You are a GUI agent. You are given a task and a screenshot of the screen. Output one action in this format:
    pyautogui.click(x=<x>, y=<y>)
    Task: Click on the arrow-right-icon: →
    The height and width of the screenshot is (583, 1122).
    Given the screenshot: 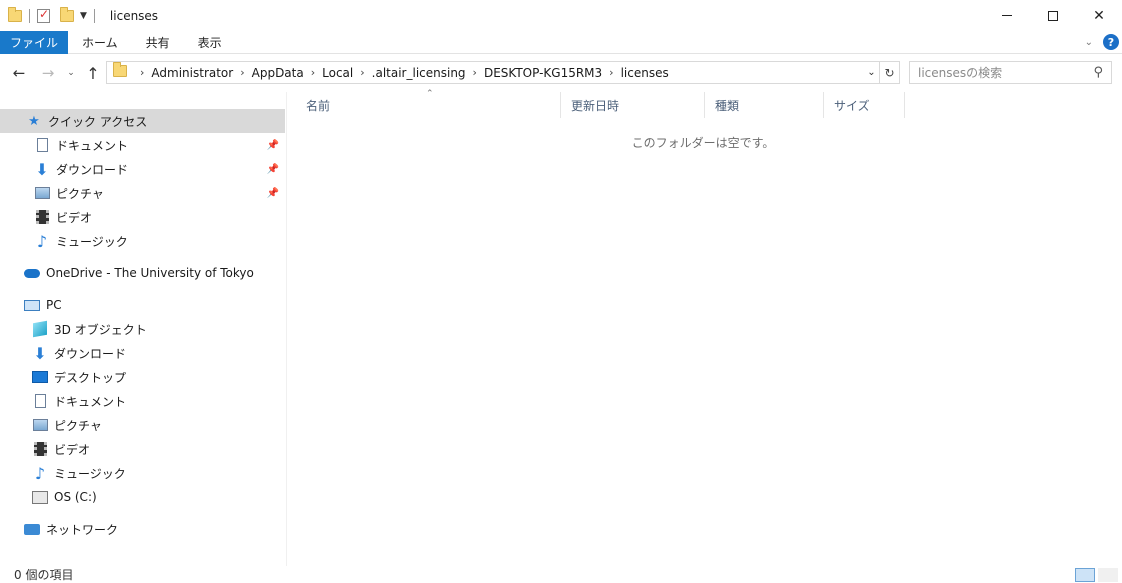 What is the action you would take?
    pyautogui.click(x=48, y=73)
    